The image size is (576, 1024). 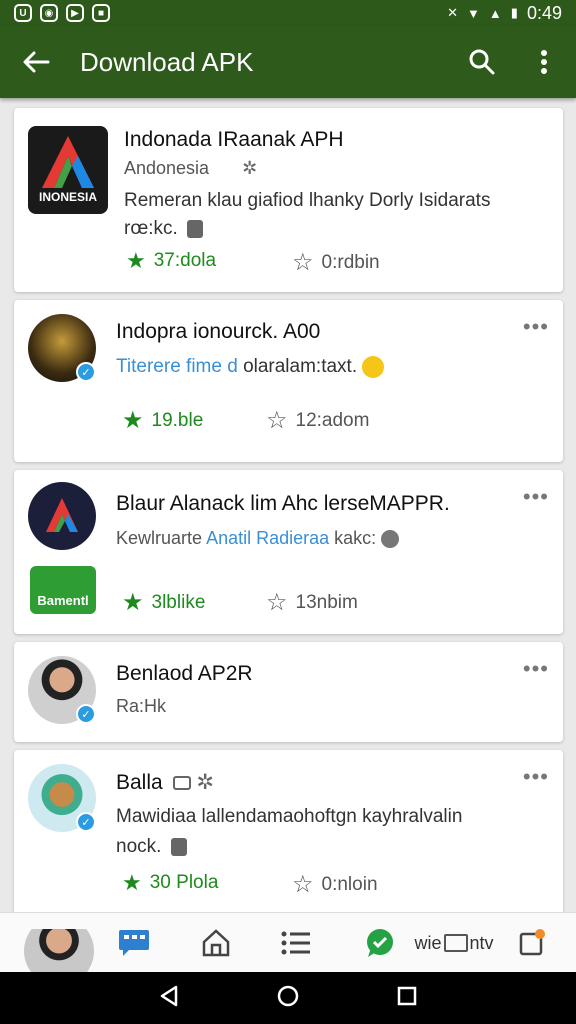 I want to click on status-bar: U ◉ ▶ ■ ✕ ▼ ▲ ▮ 0:49, so click(x=288, y=13).